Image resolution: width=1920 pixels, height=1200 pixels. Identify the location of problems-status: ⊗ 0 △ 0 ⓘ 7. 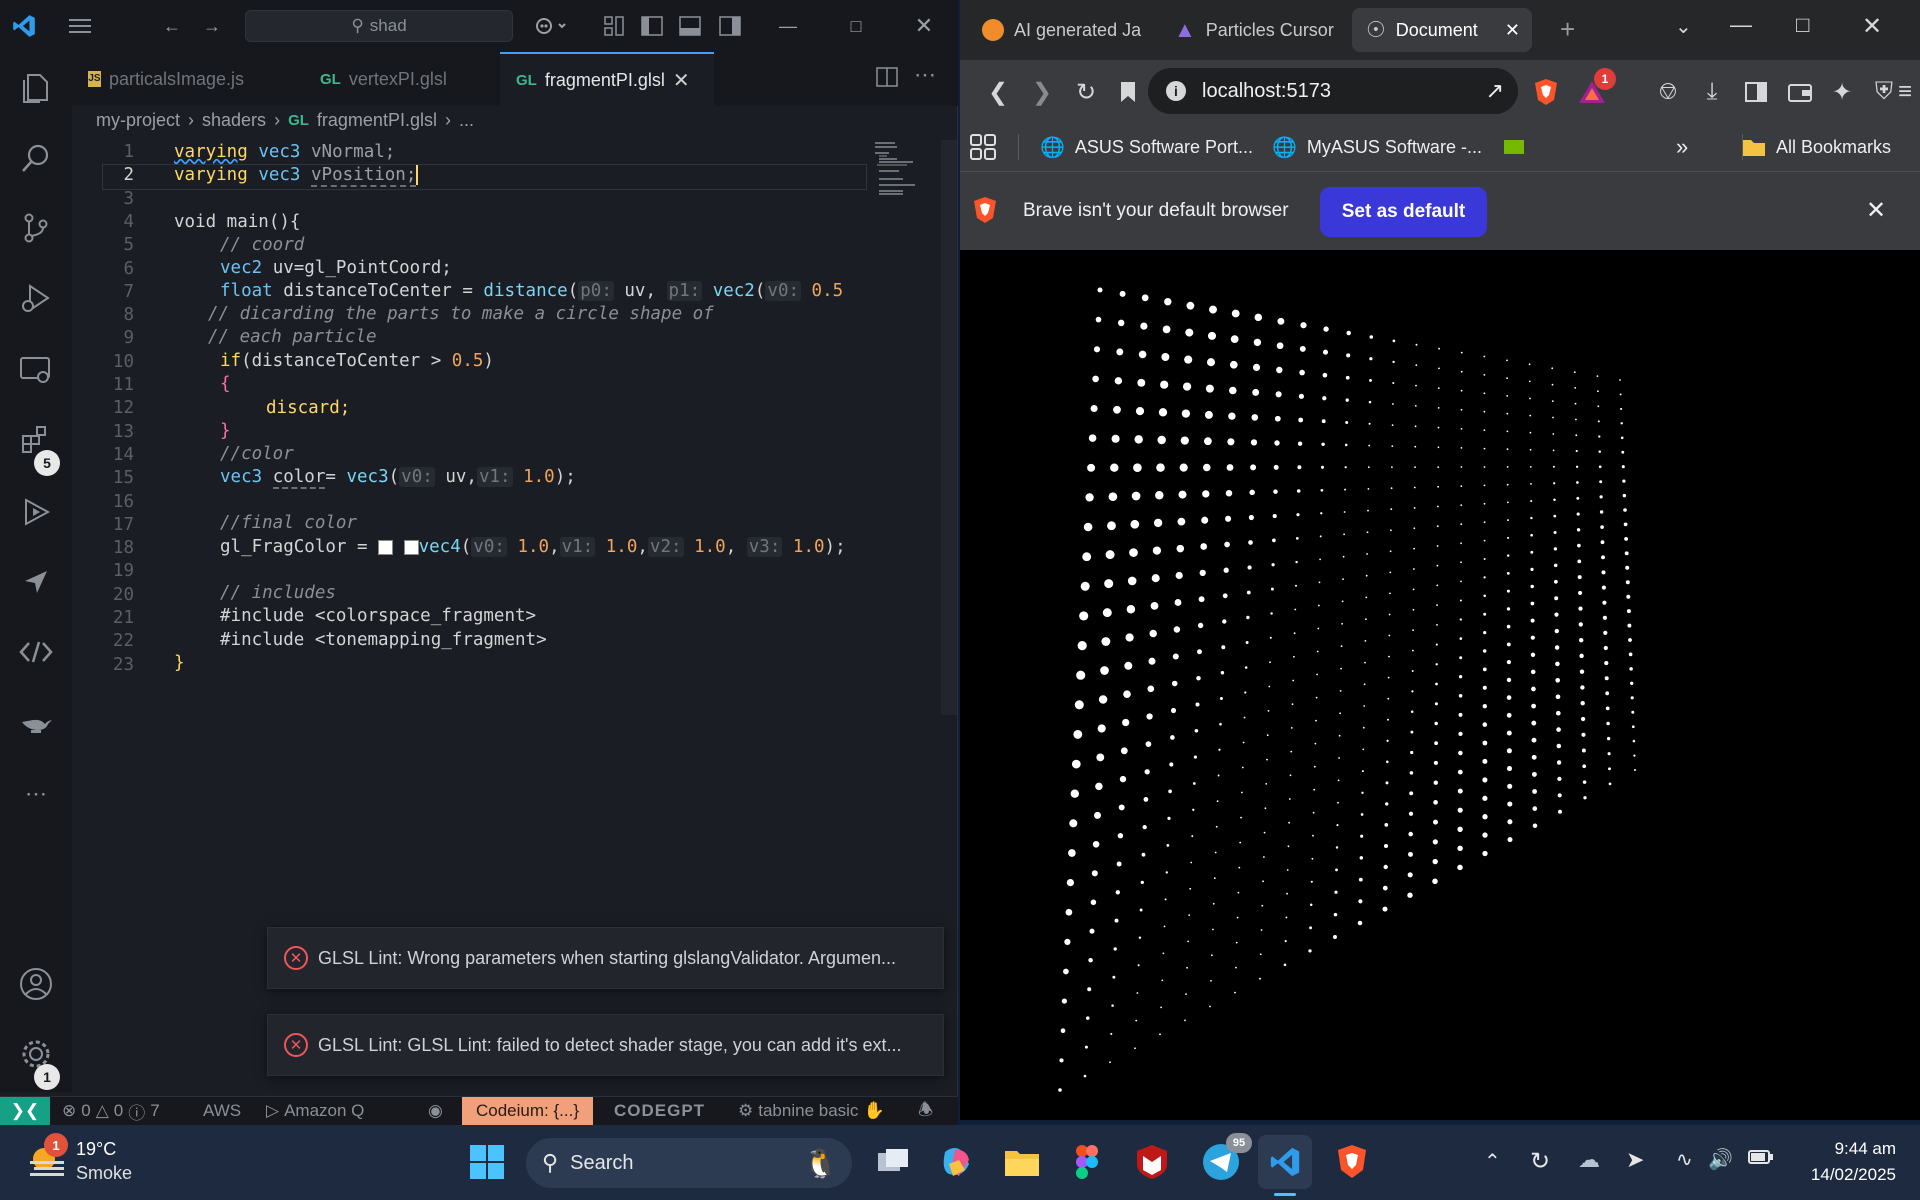
(111, 1111).